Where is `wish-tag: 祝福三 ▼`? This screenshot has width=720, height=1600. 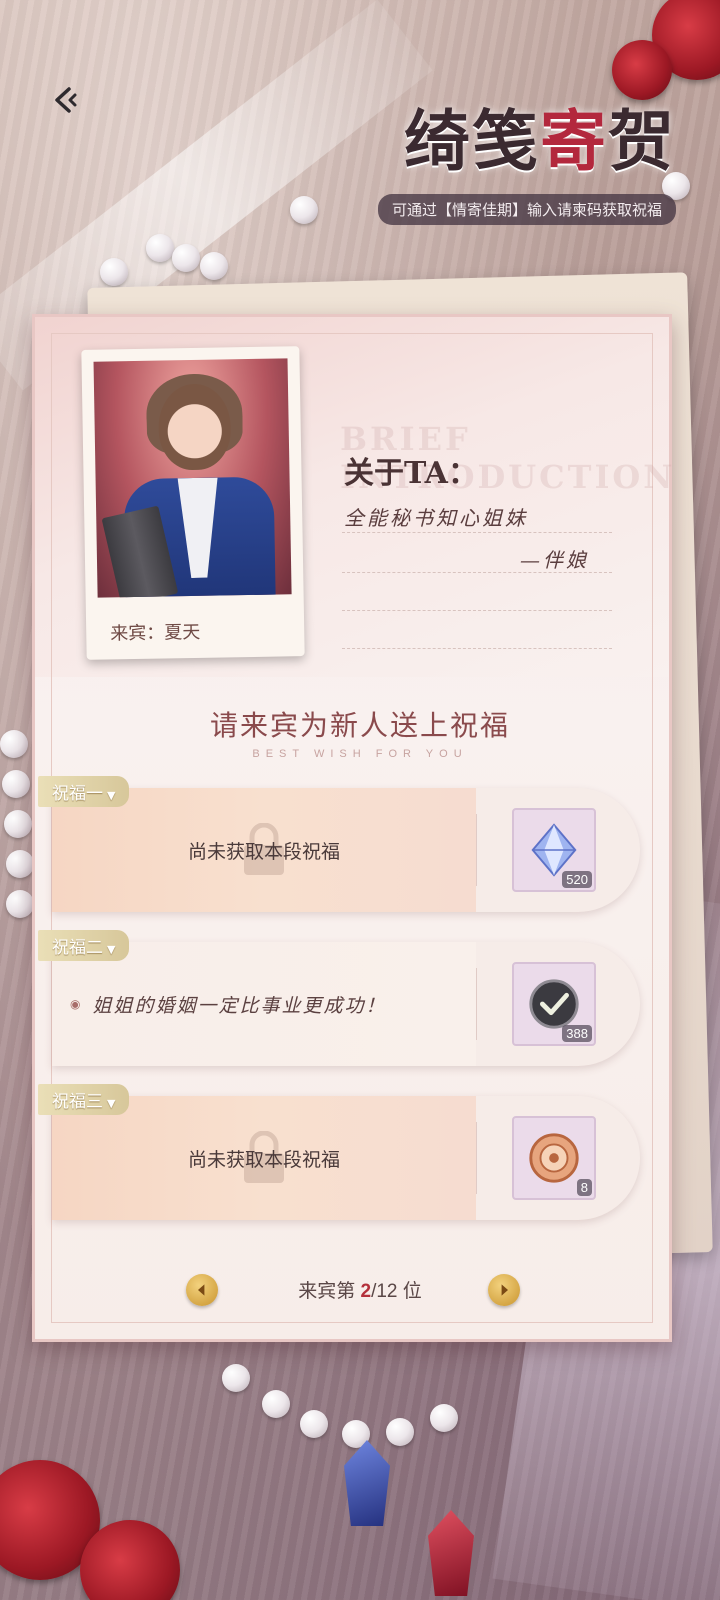
wish-tag: 祝福三 ▼ is located at coordinates (84, 1099).